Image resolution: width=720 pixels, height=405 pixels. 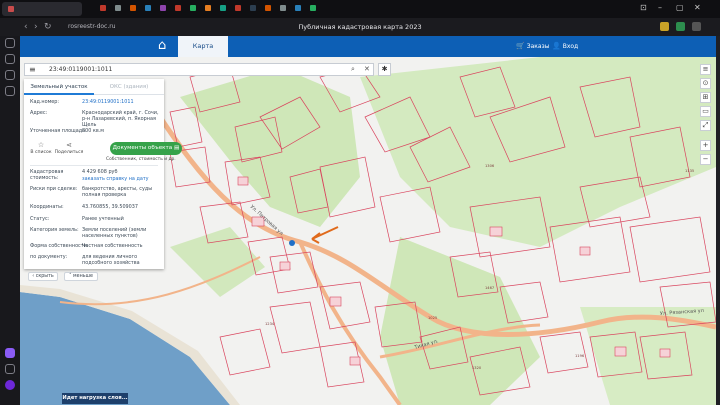 I want to click on tab-land-plot: Земельный участок, so click(x=59, y=87).